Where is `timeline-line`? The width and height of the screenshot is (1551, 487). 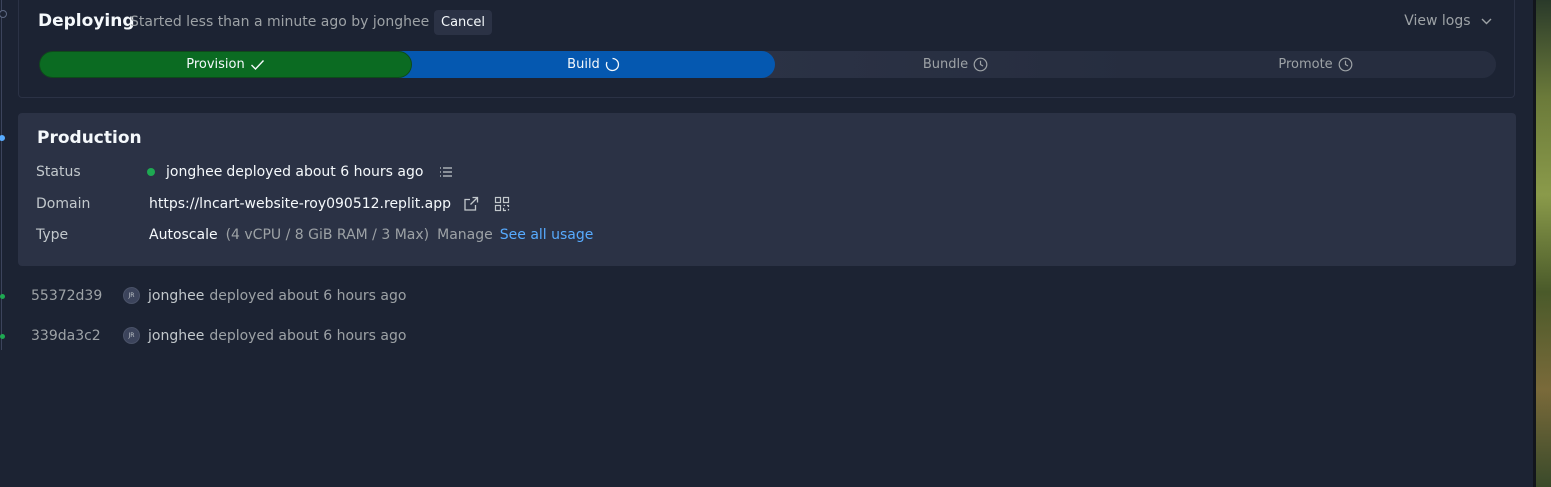 timeline-line is located at coordinates (3, 175).